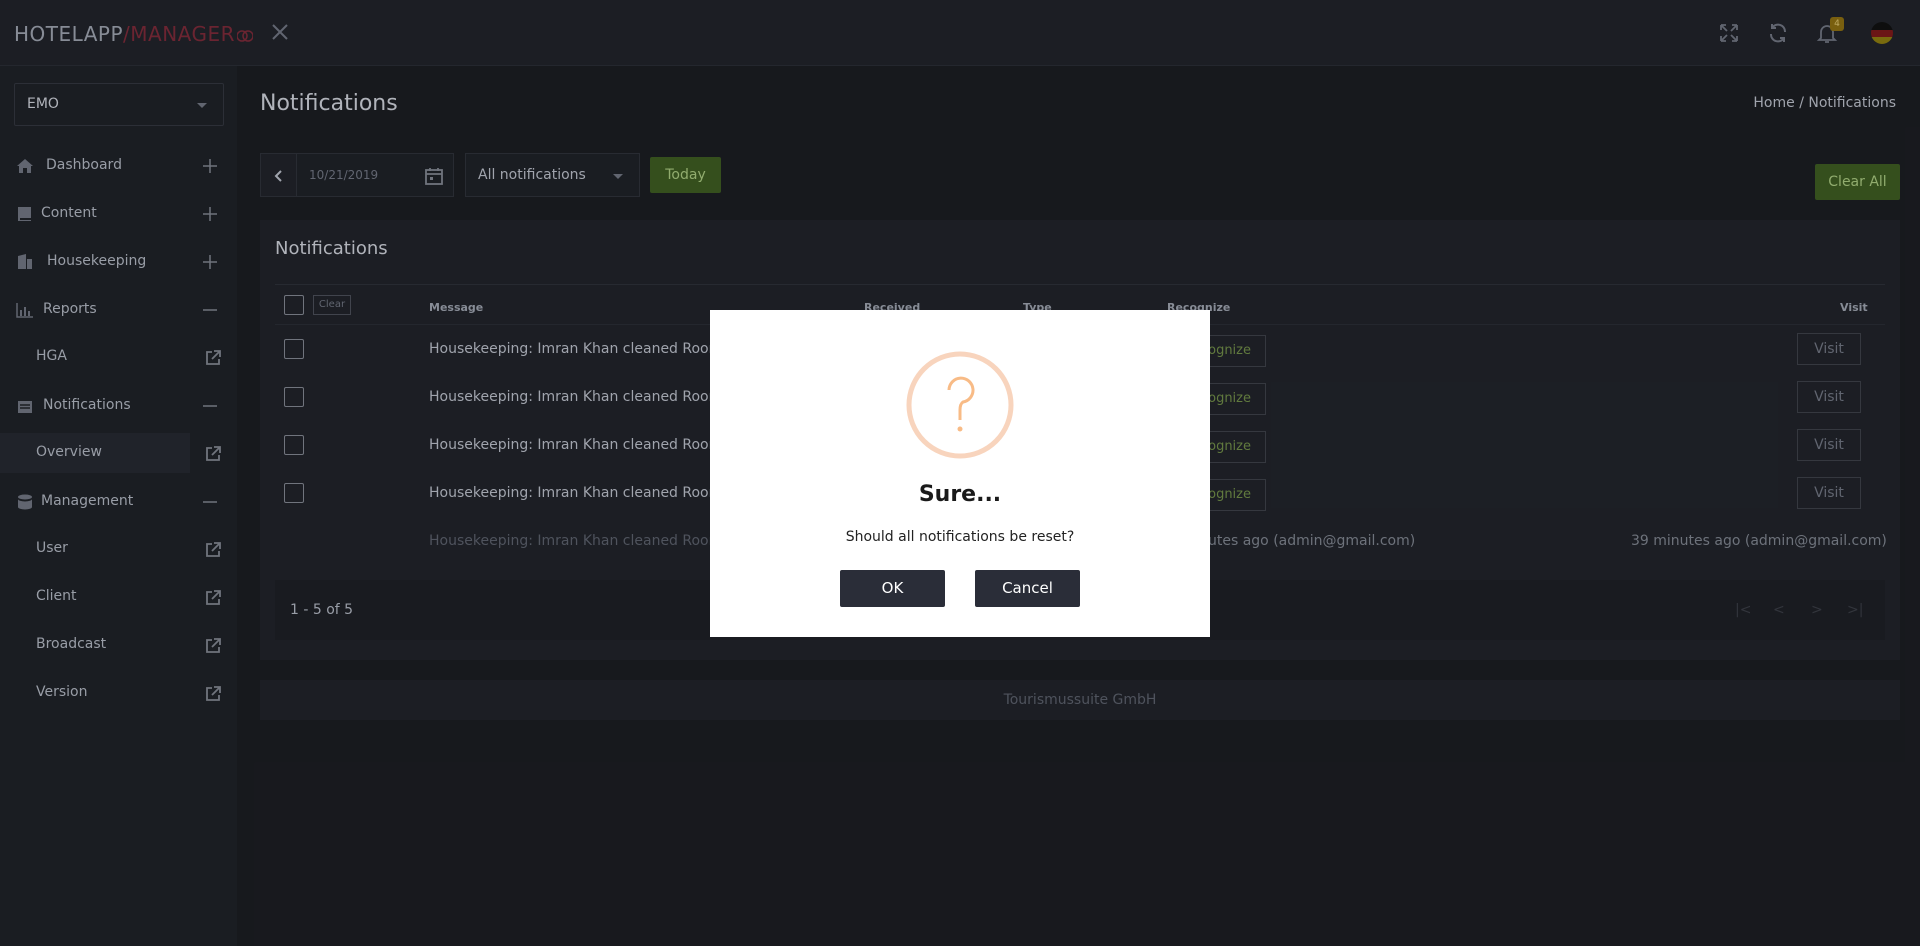 This screenshot has height=946, width=1920. I want to click on question-icon, so click(960, 405).